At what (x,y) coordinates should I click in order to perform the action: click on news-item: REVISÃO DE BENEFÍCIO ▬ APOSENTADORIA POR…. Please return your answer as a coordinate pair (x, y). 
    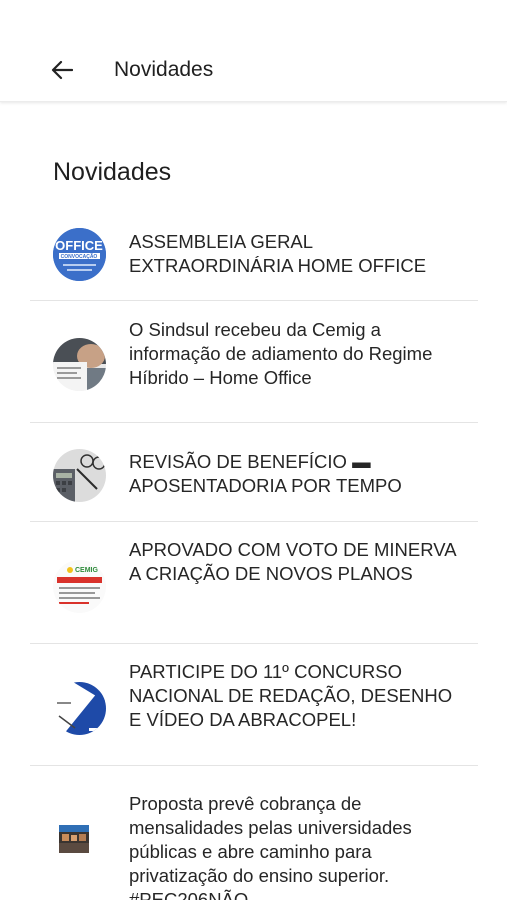
    Looking at the image, I should click on (253, 472).